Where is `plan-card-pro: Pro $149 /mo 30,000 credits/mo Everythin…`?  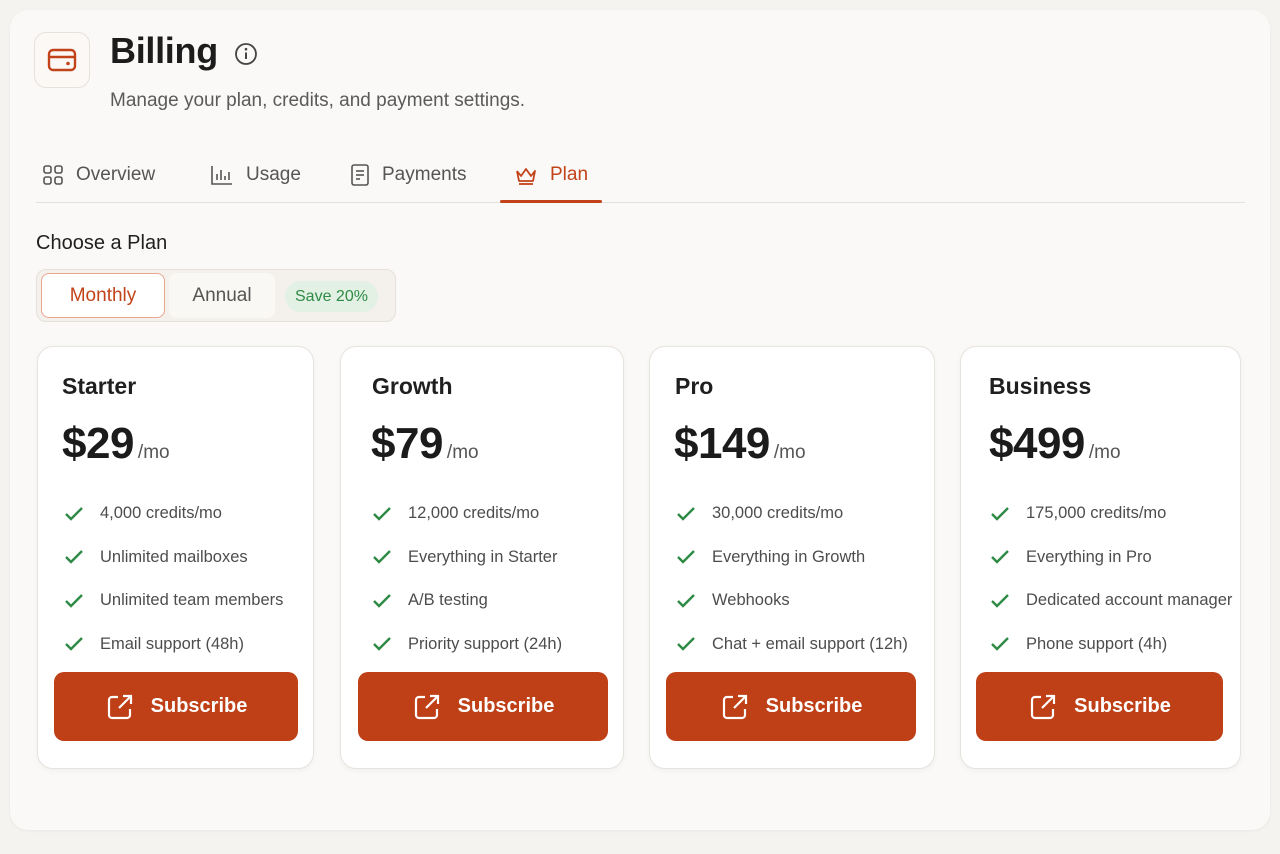 plan-card-pro: Pro $149 /mo 30,000 credits/mo Everythin… is located at coordinates (792, 557).